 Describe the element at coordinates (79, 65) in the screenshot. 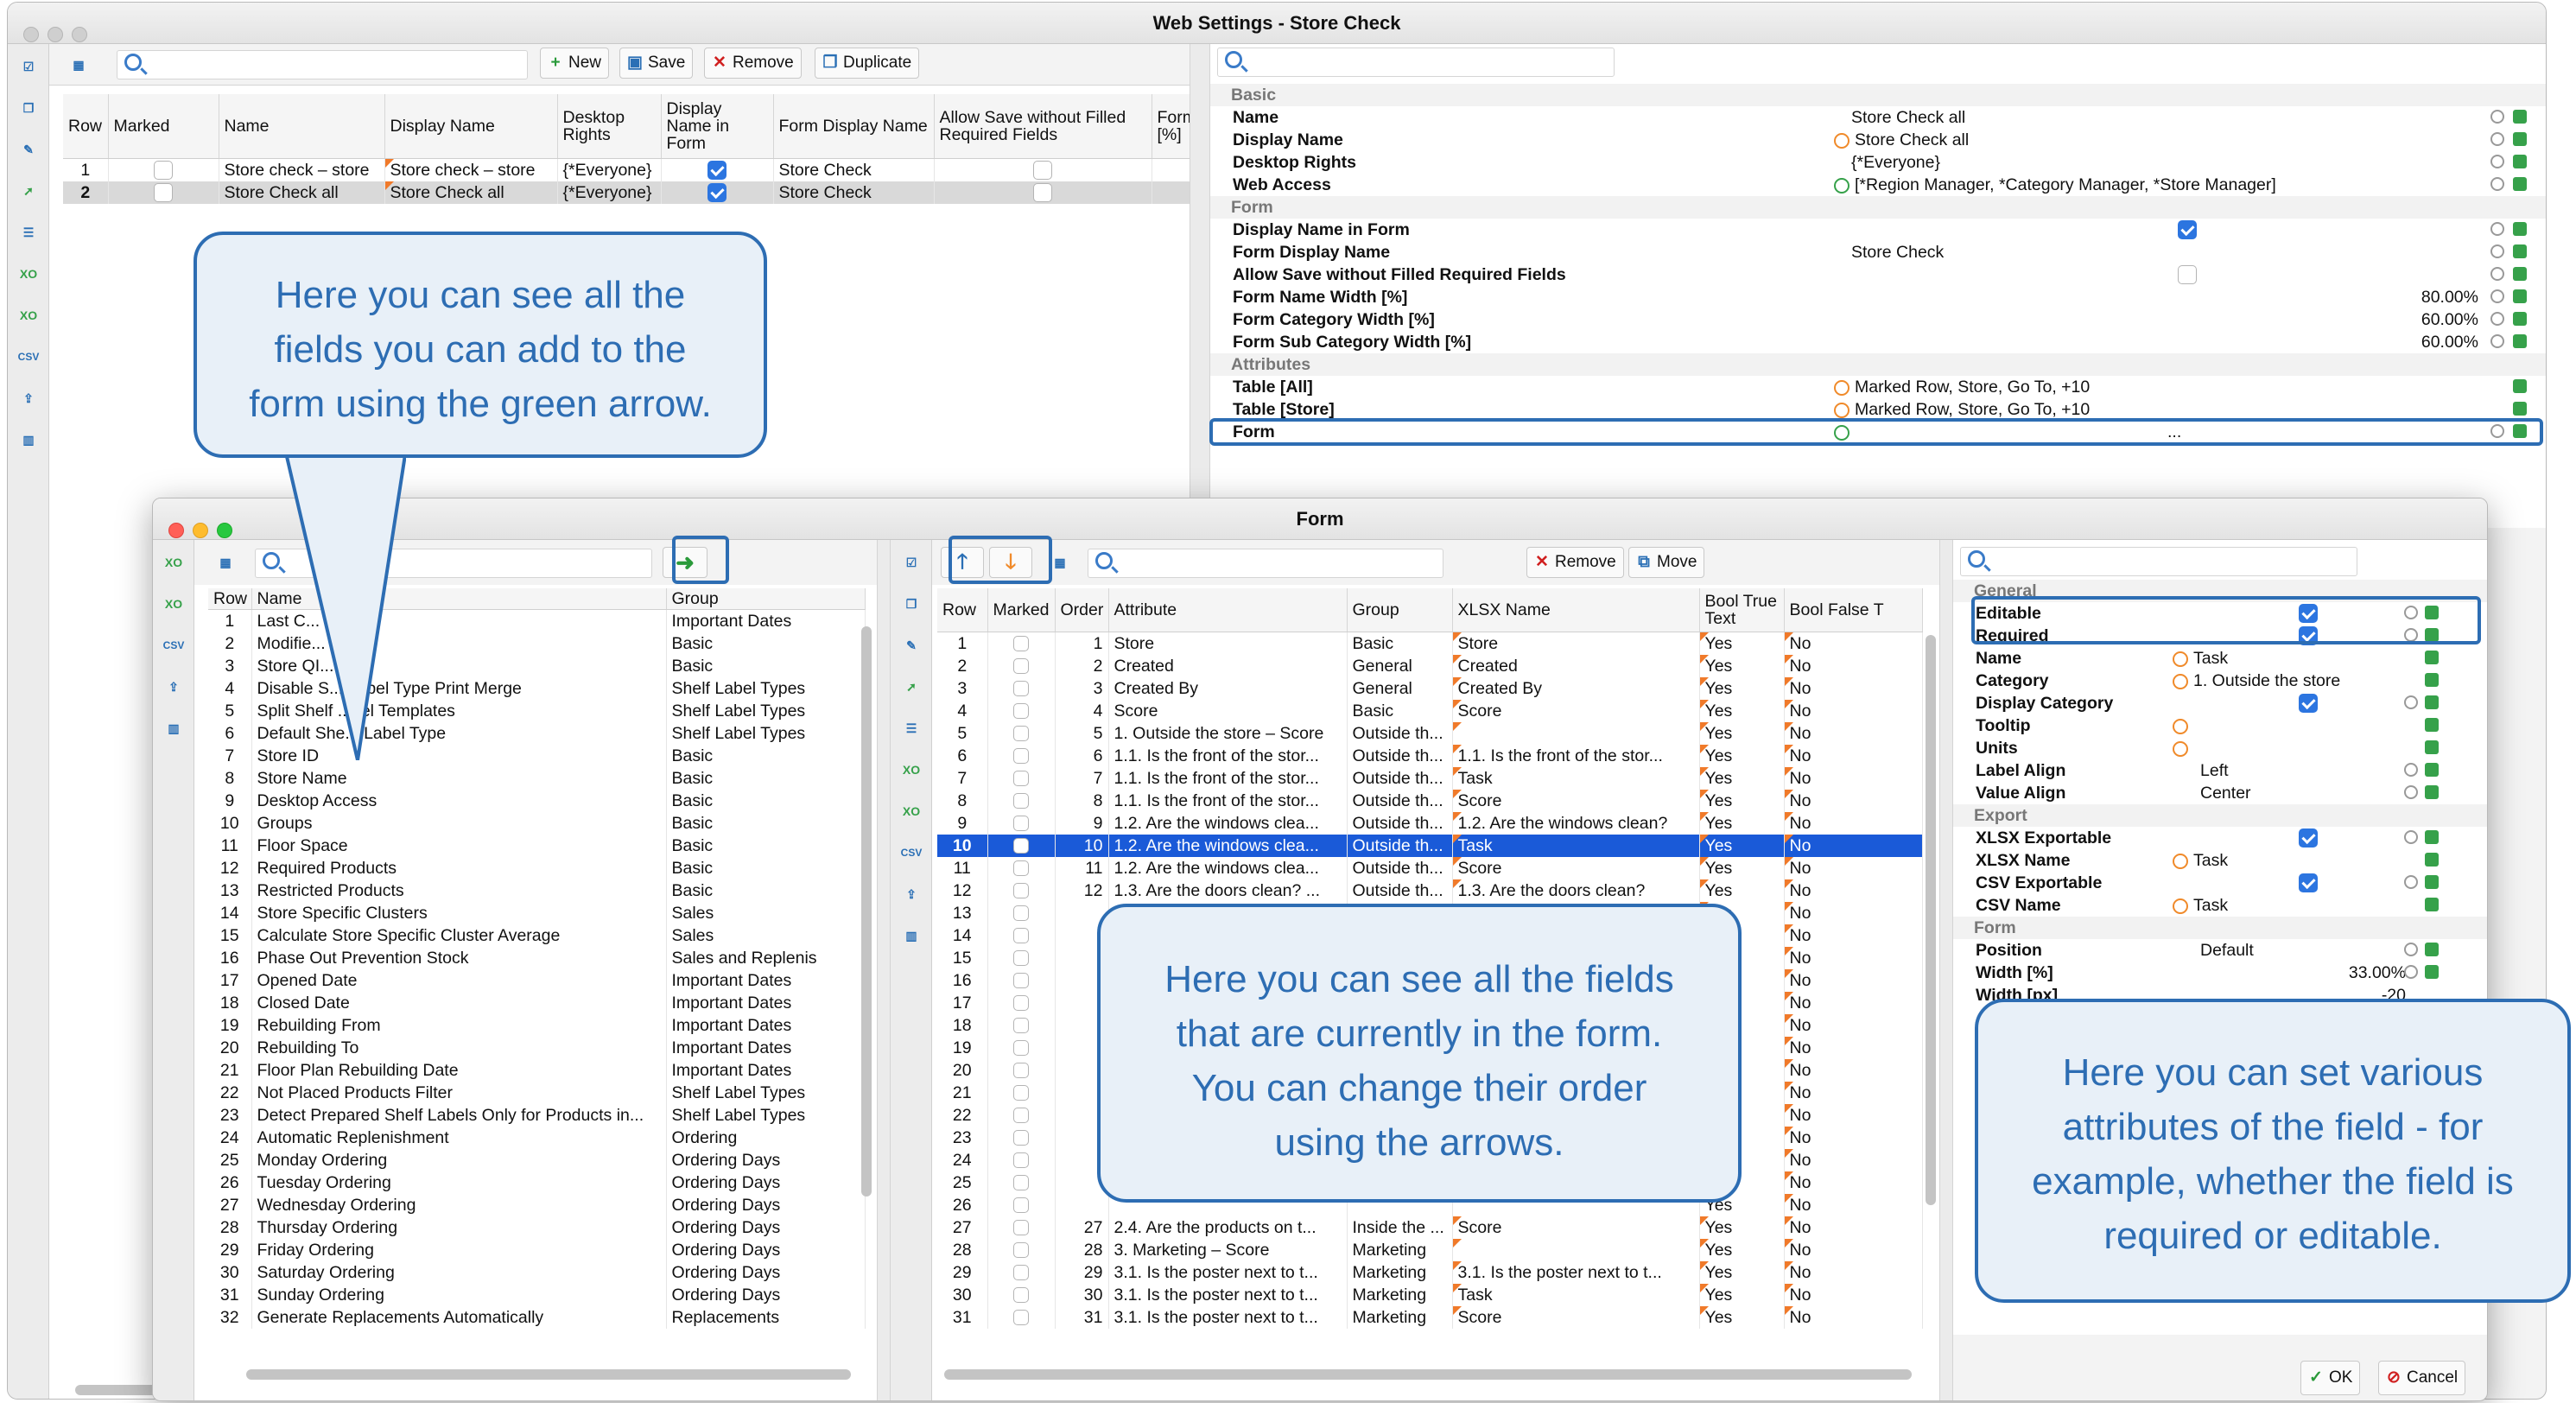

I see `table-settings-icon: ▦` at that location.